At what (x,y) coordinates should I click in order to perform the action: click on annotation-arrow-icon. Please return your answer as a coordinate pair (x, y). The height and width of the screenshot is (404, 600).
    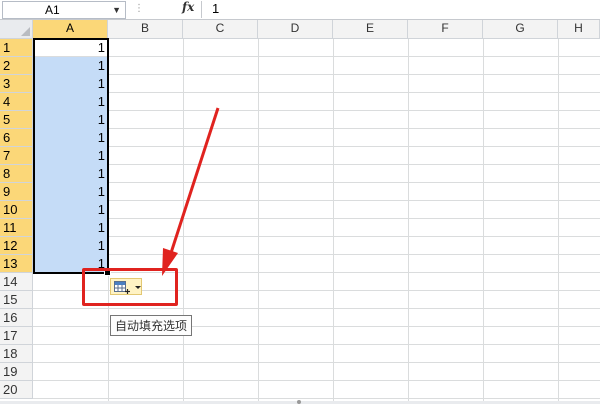
    Looking at the image, I should click on (191, 191).